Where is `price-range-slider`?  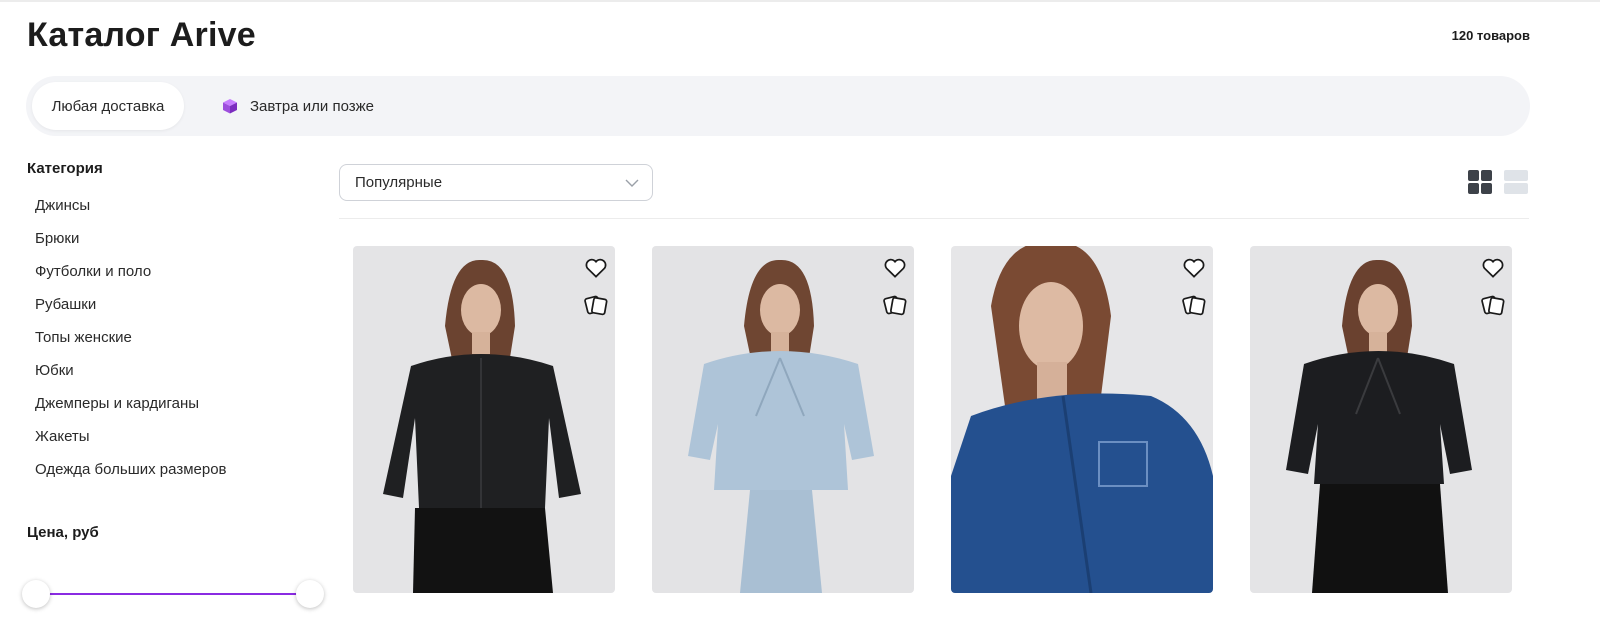
price-range-slider is located at coordinates (173, 595).